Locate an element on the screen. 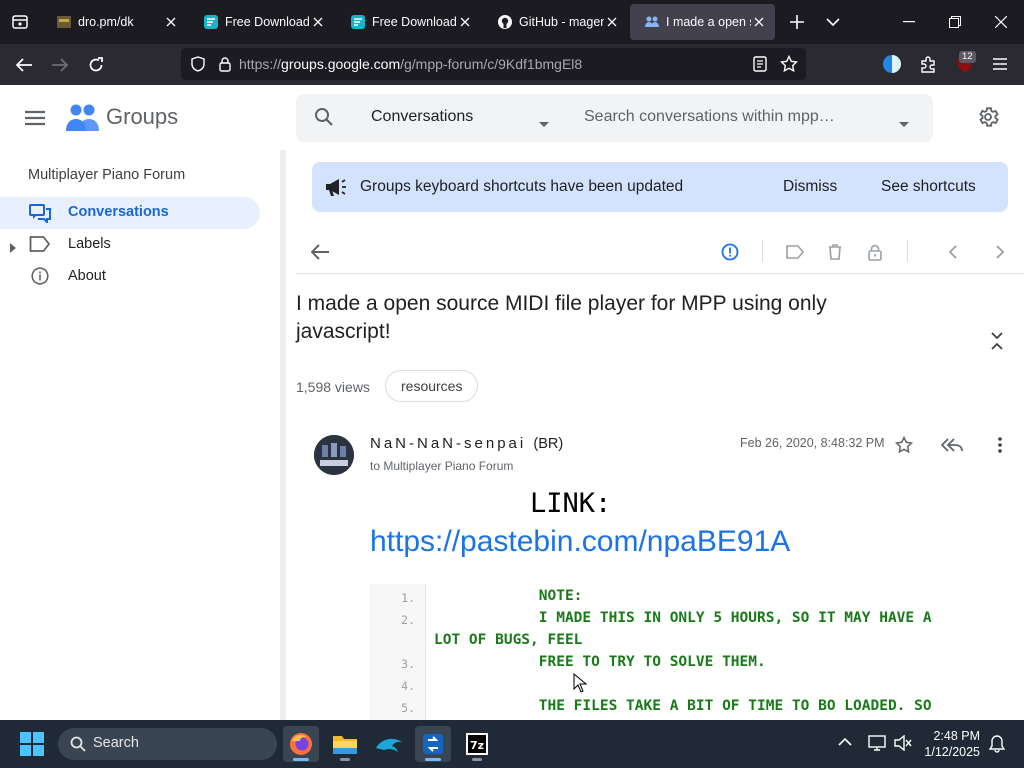  label-icon is located at coordinates (795, 252).